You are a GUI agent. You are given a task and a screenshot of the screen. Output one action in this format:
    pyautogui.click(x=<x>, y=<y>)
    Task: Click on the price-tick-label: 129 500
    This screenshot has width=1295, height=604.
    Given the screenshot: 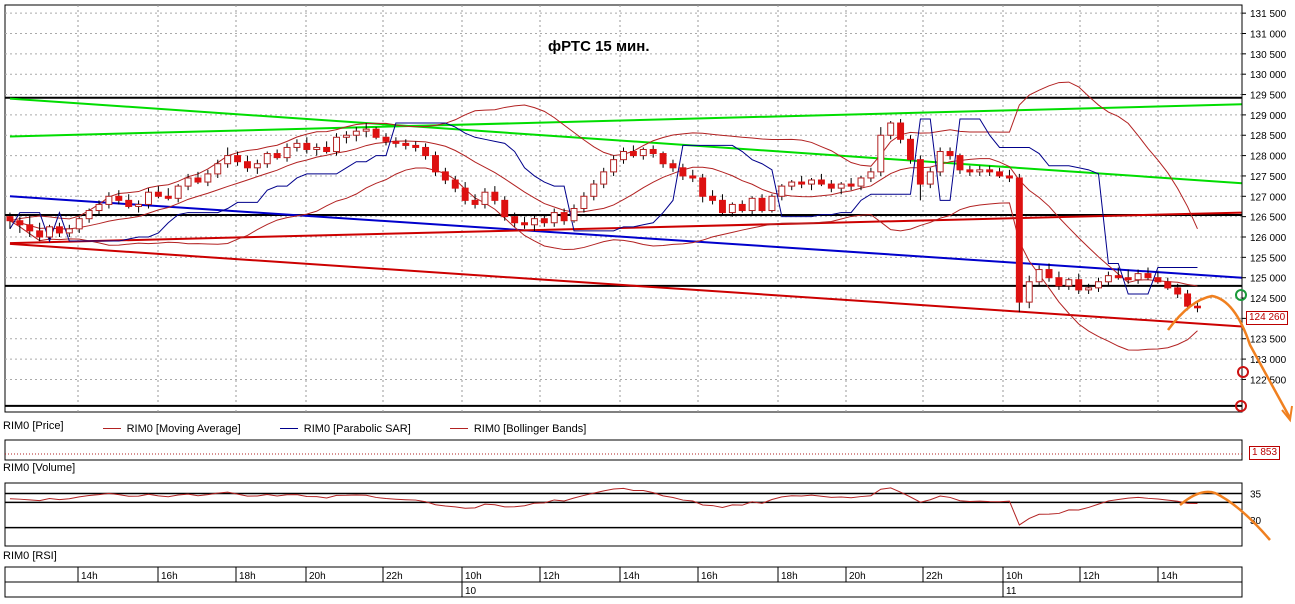 What is the action you would take?
    pyautogui.click(x=1268, y=96)
    